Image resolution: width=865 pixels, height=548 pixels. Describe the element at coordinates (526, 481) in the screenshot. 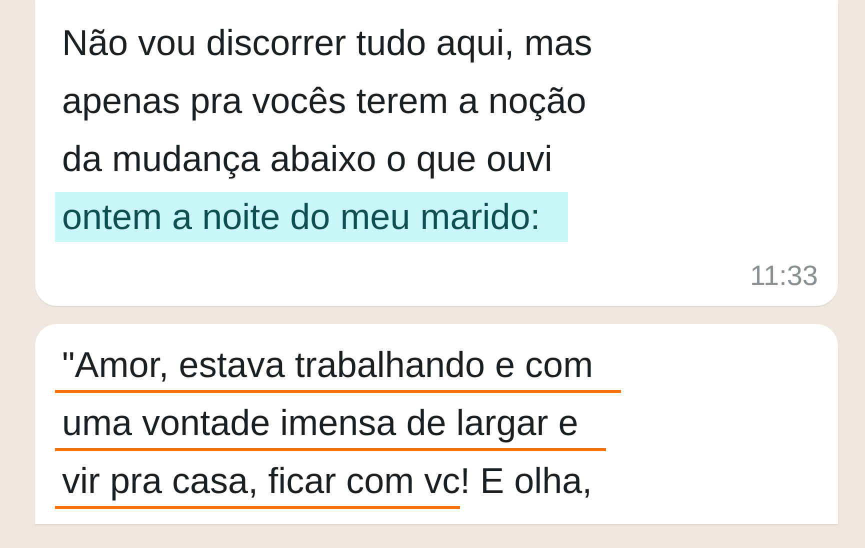

I see `message-text: ! E olha,` at that location.